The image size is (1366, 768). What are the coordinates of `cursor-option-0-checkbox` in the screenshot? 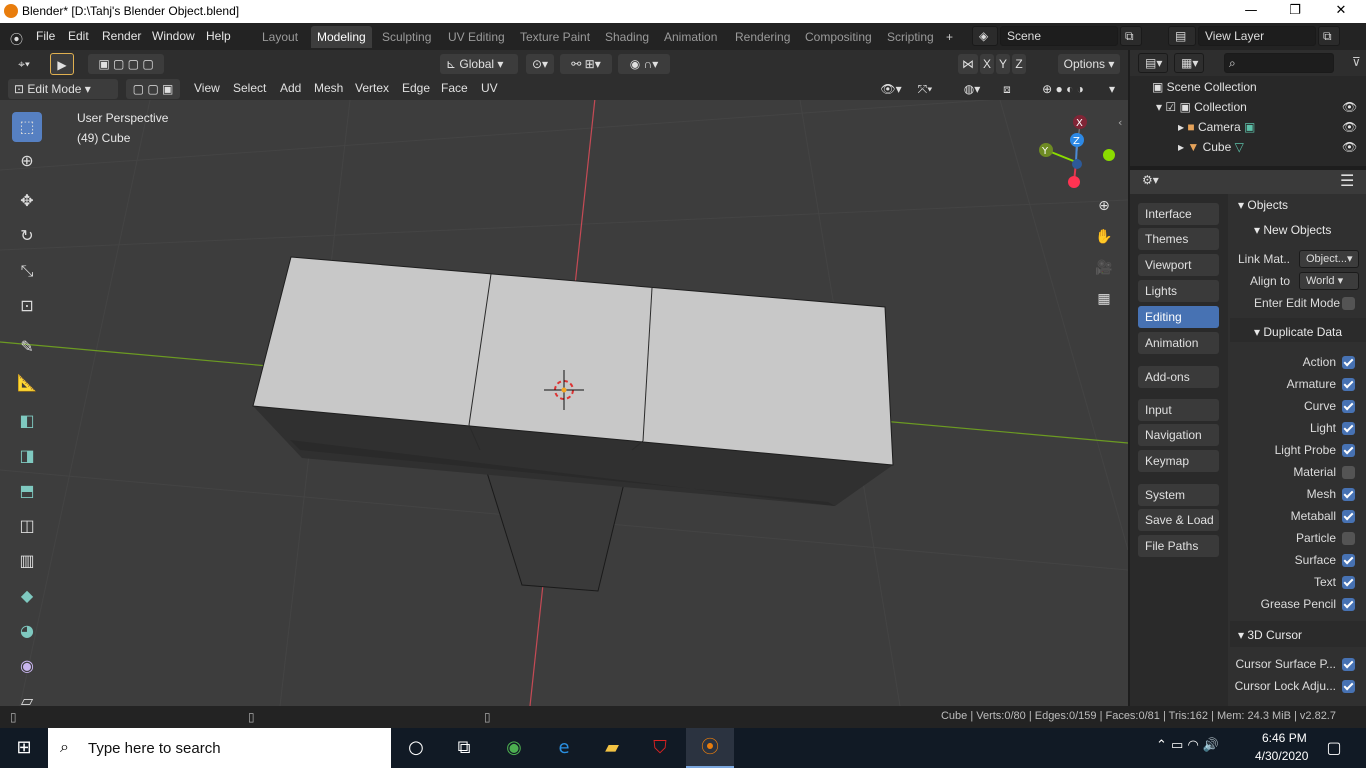 It's located at (1348, 664).